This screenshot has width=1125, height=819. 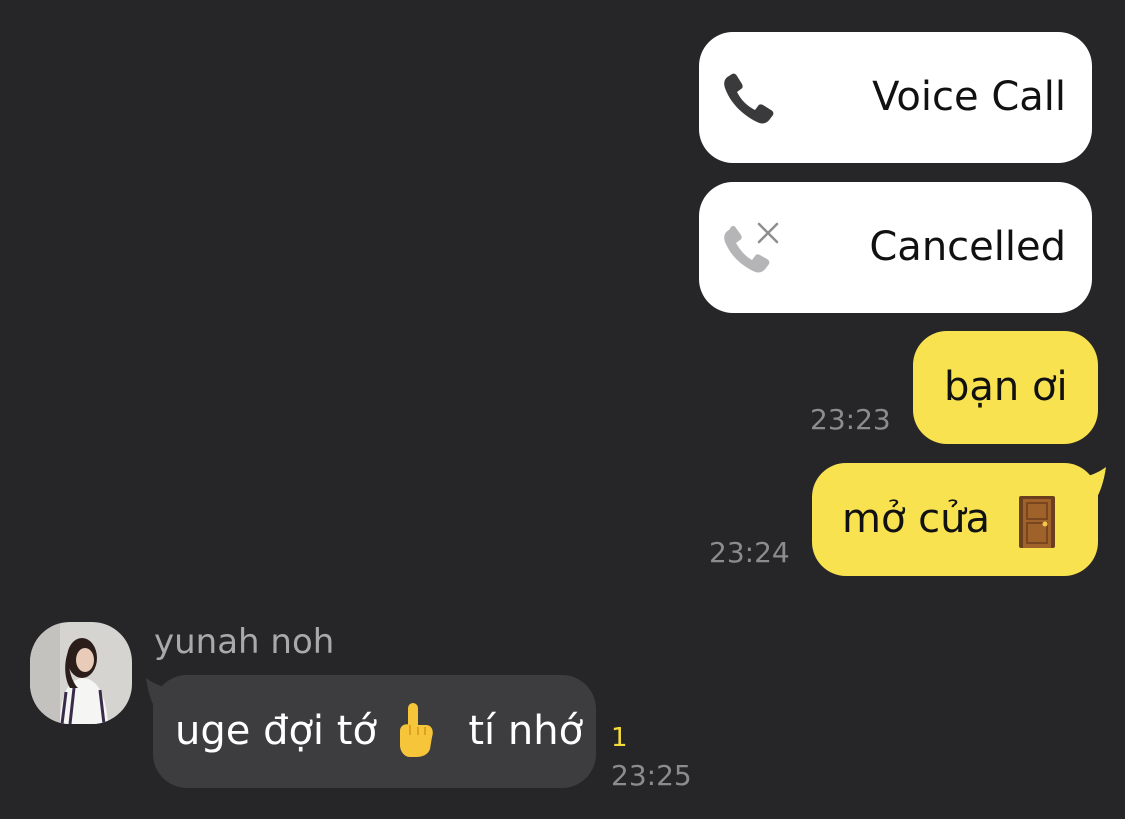 I want to click on cancelled-call-card: Cancelled, so click(x=895, y=247).